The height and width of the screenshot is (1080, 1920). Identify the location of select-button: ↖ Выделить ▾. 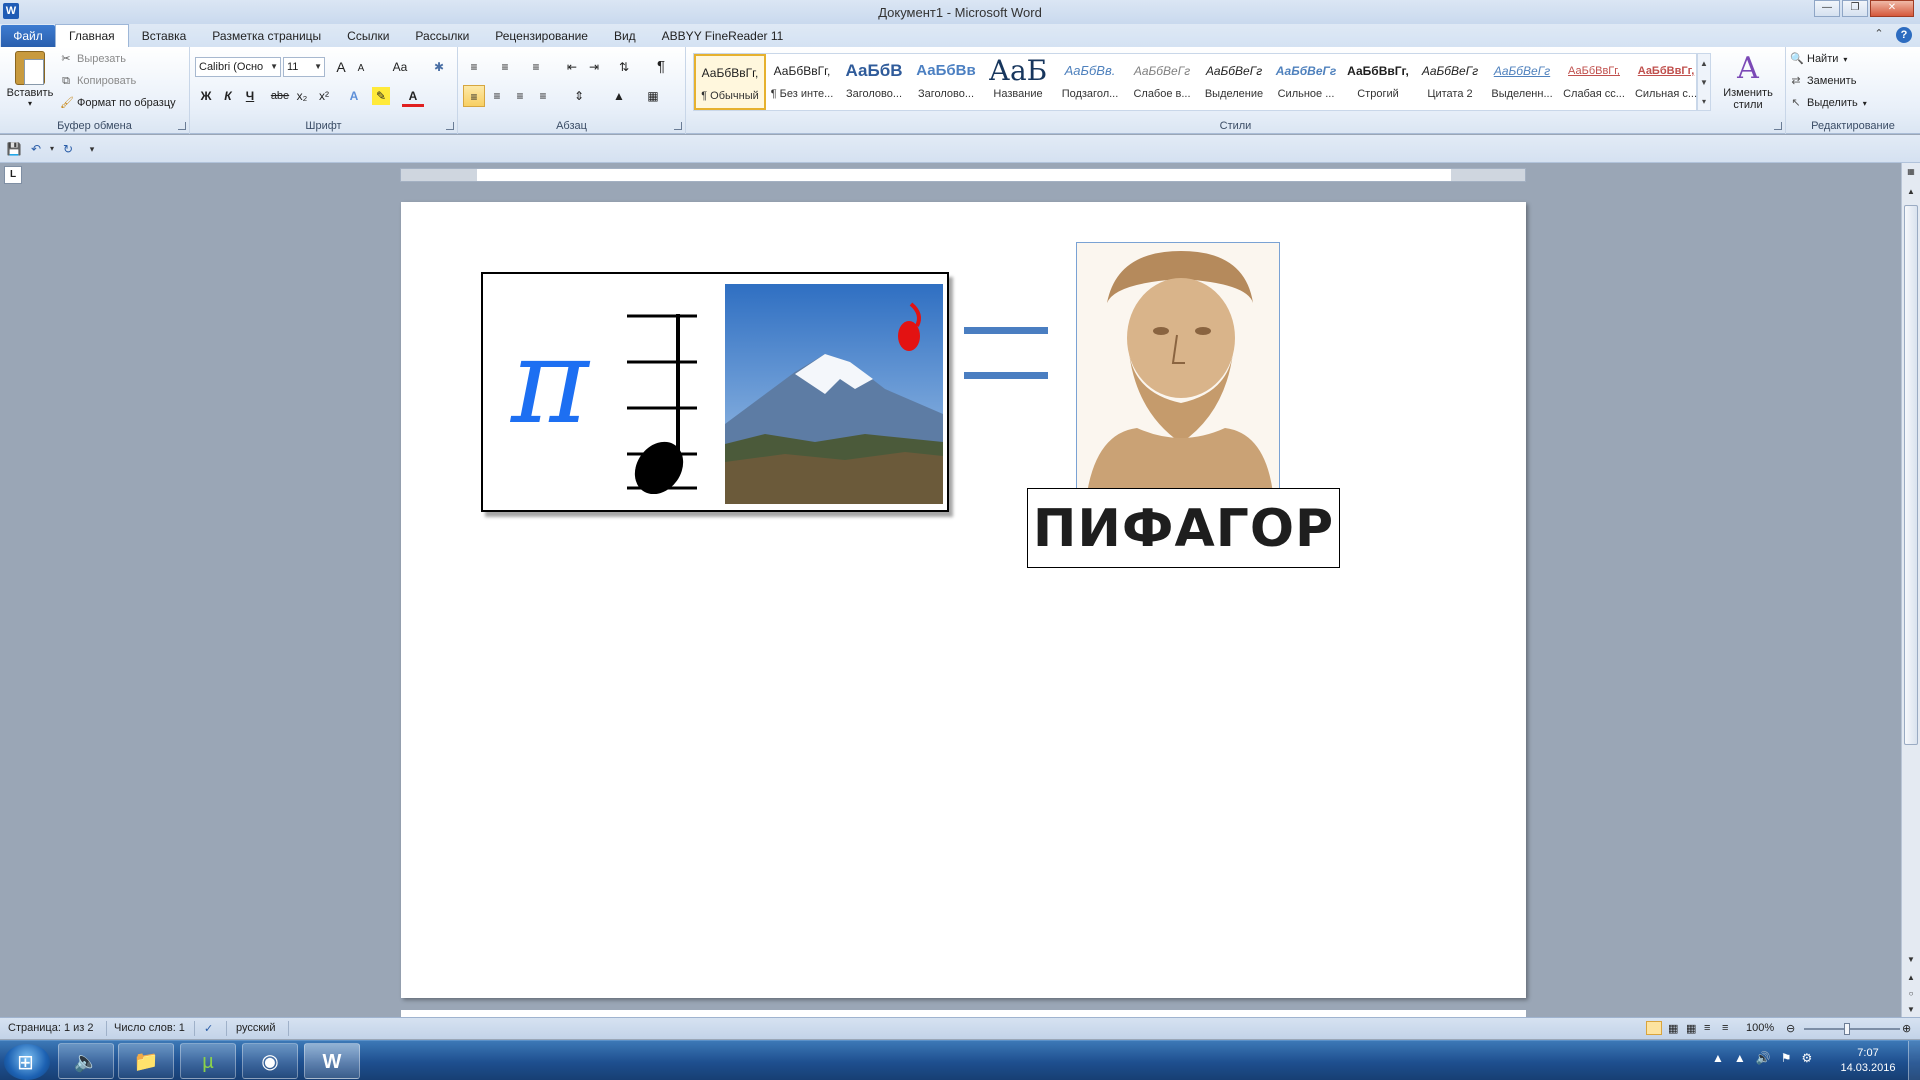
(1828, 103).